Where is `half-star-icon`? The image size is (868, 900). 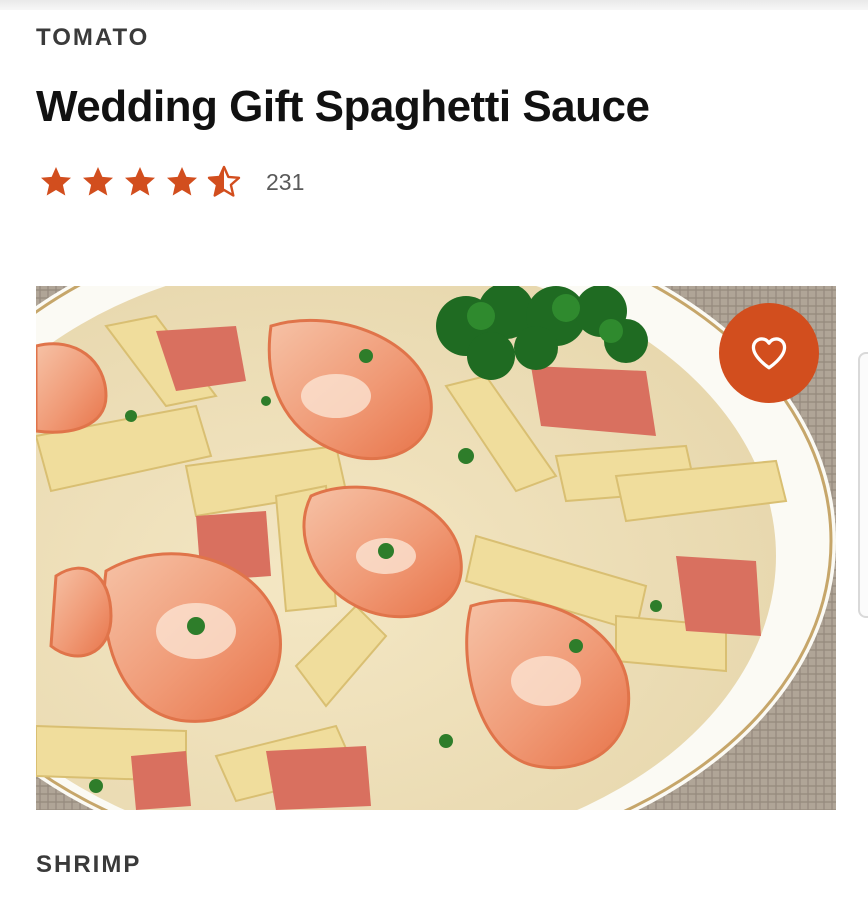
half-star-icon is located at coordinates (224, 181).